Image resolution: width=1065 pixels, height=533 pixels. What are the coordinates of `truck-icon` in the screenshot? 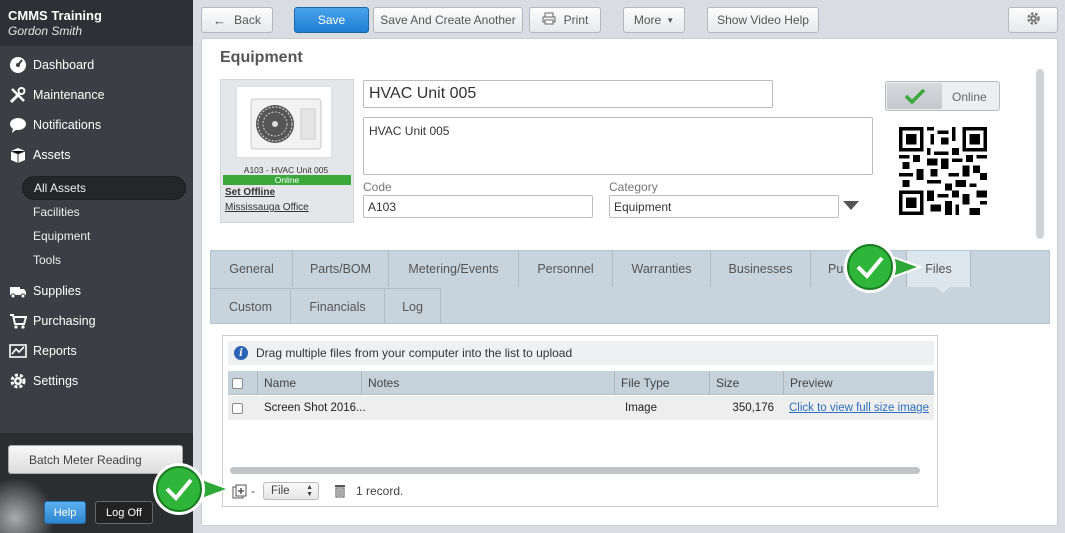 It's located at (18, 291).